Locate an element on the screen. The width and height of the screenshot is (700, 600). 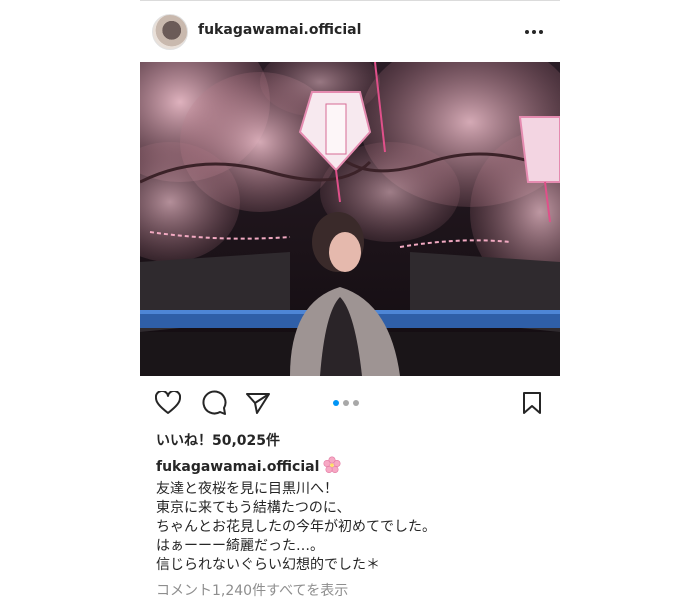
heart-icon is located at coordinates (168, 402).